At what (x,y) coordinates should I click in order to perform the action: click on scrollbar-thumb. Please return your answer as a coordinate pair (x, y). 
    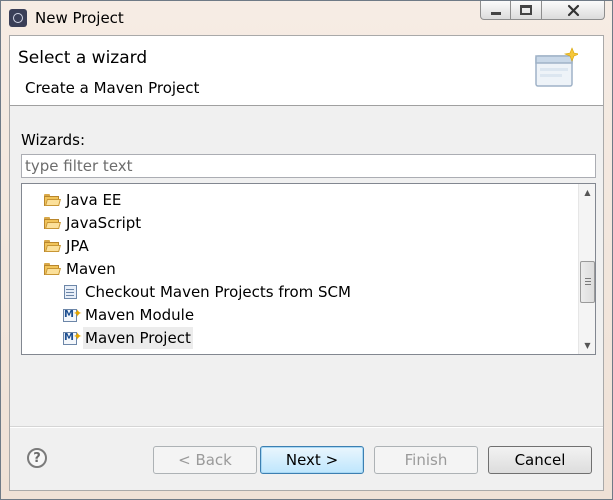
    Looking at the image, I should click on (587, 282).